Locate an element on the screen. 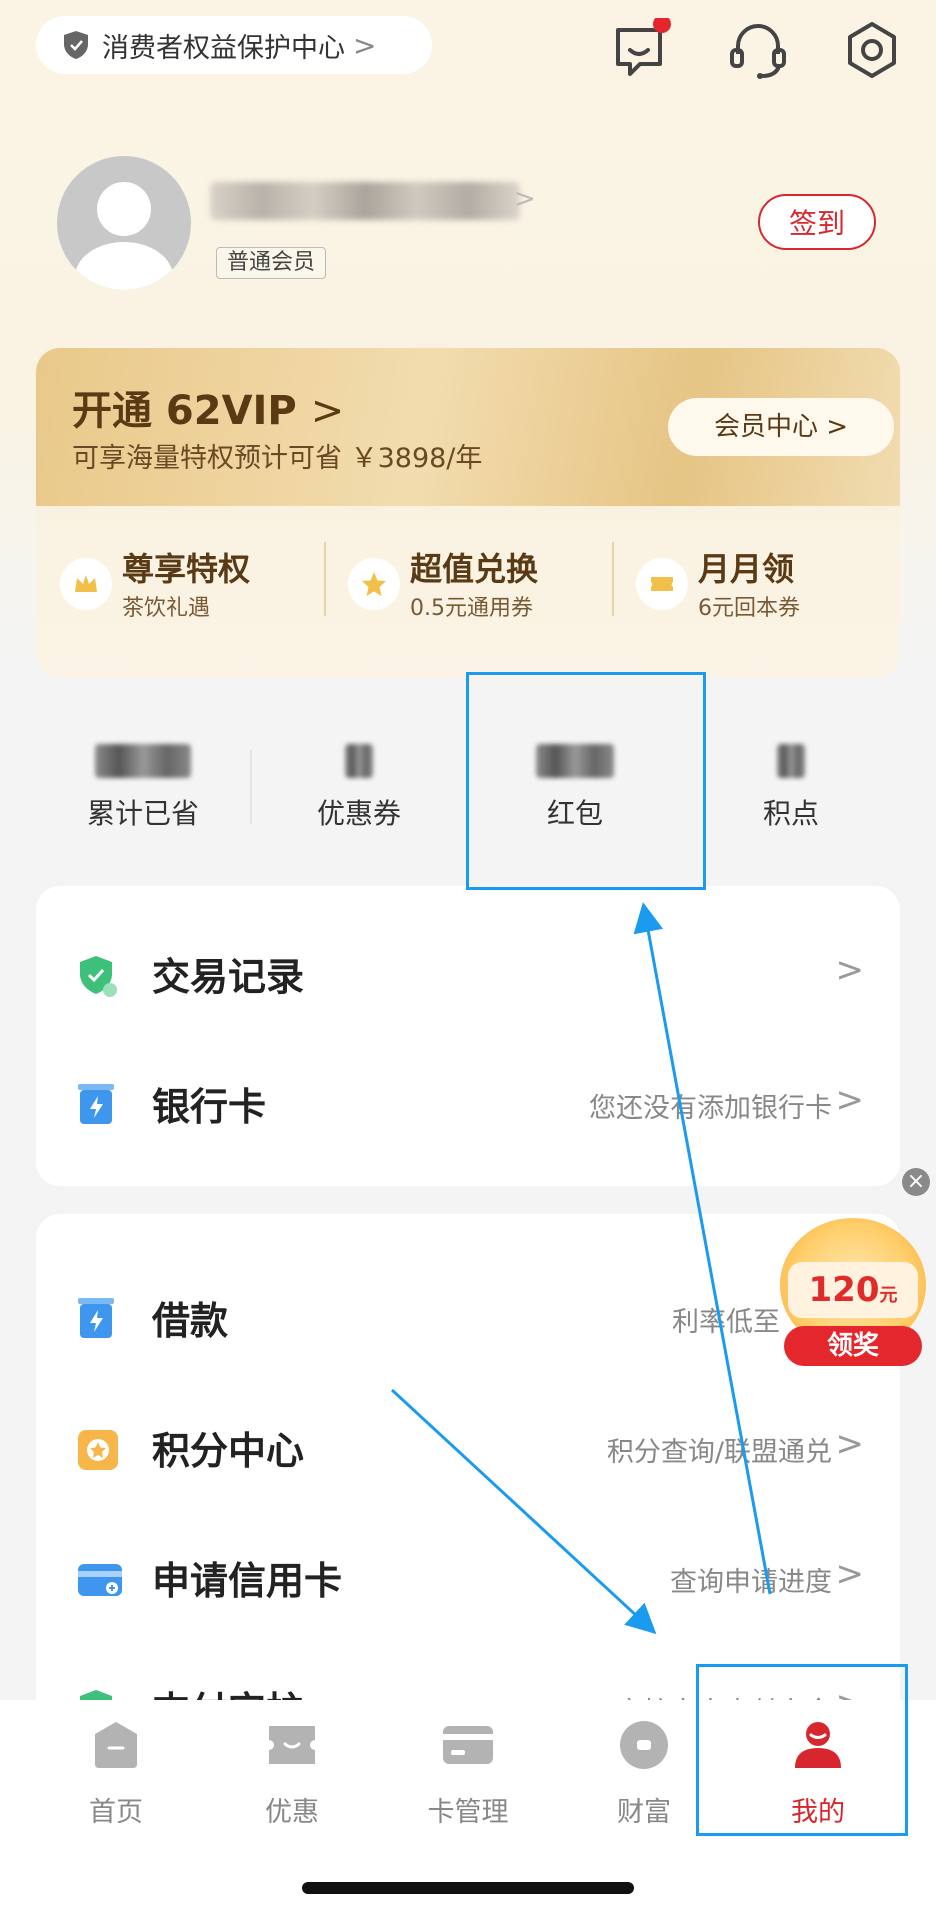  avatar is located at coordinates (124, 223).